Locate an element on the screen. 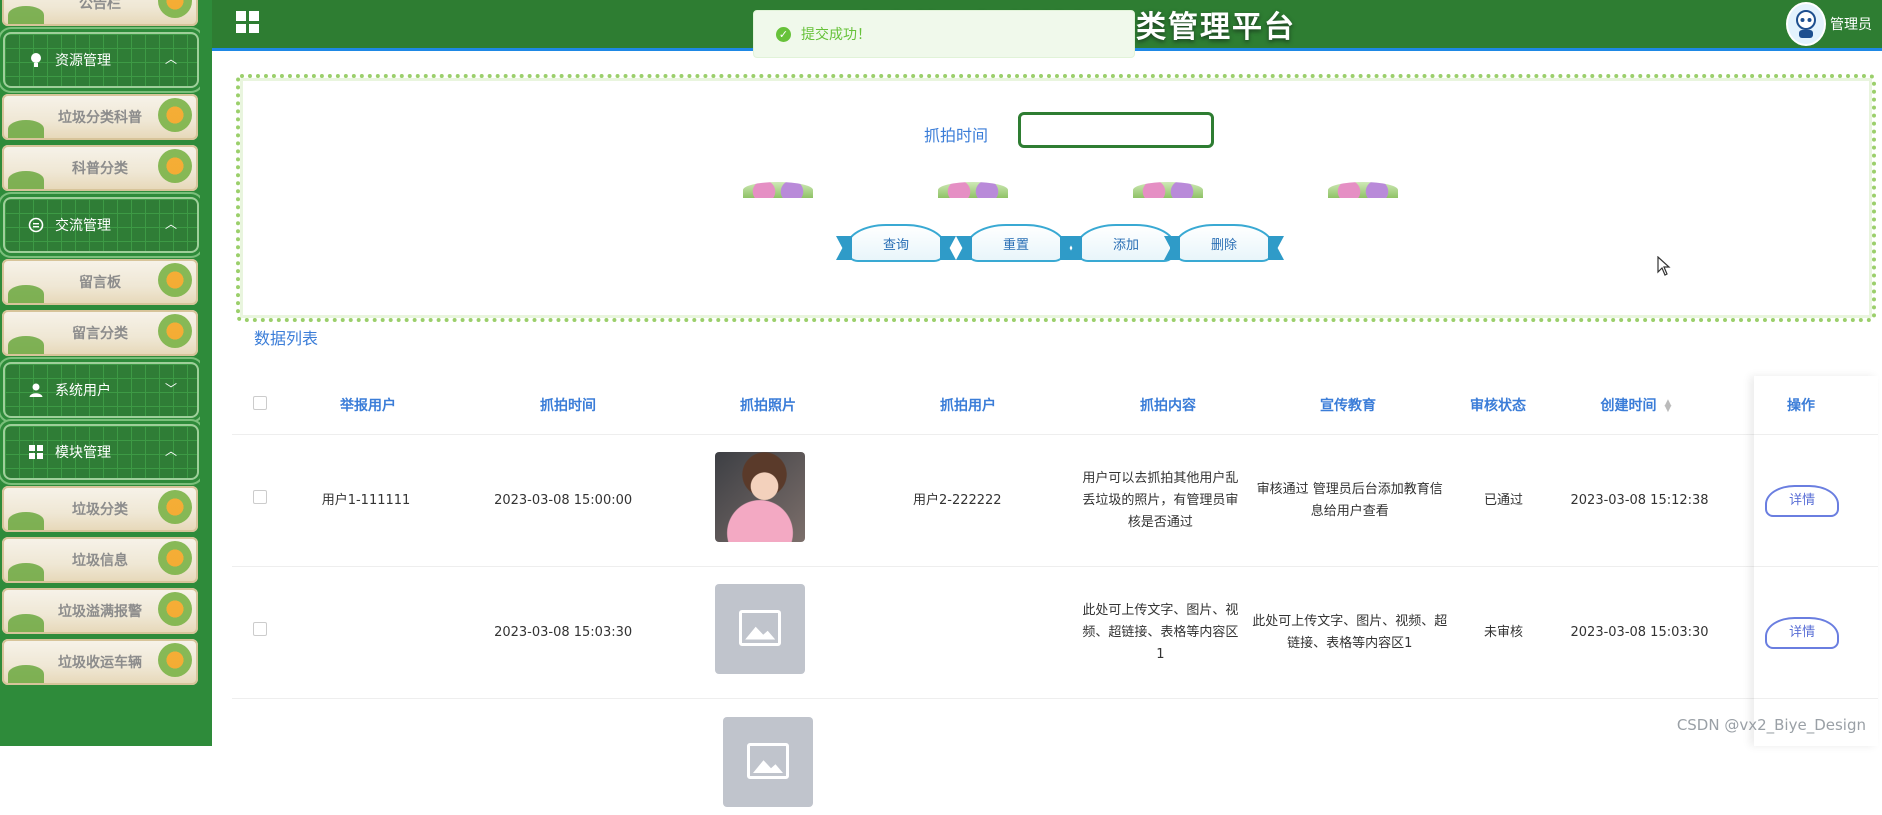  reset-button: 重置 is located at coordinates (1016, 243).